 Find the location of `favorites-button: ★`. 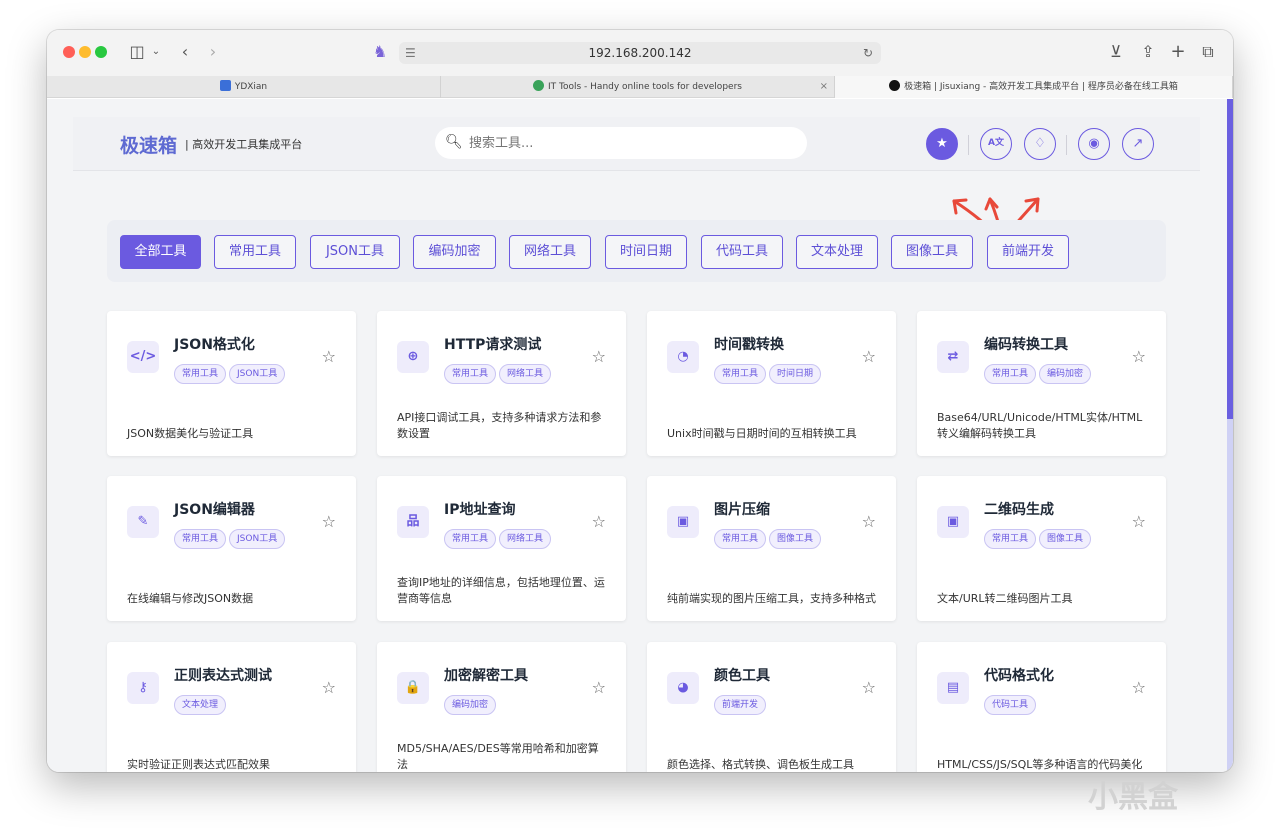

favorites-button: ★ is located at coordinates (942, 144).